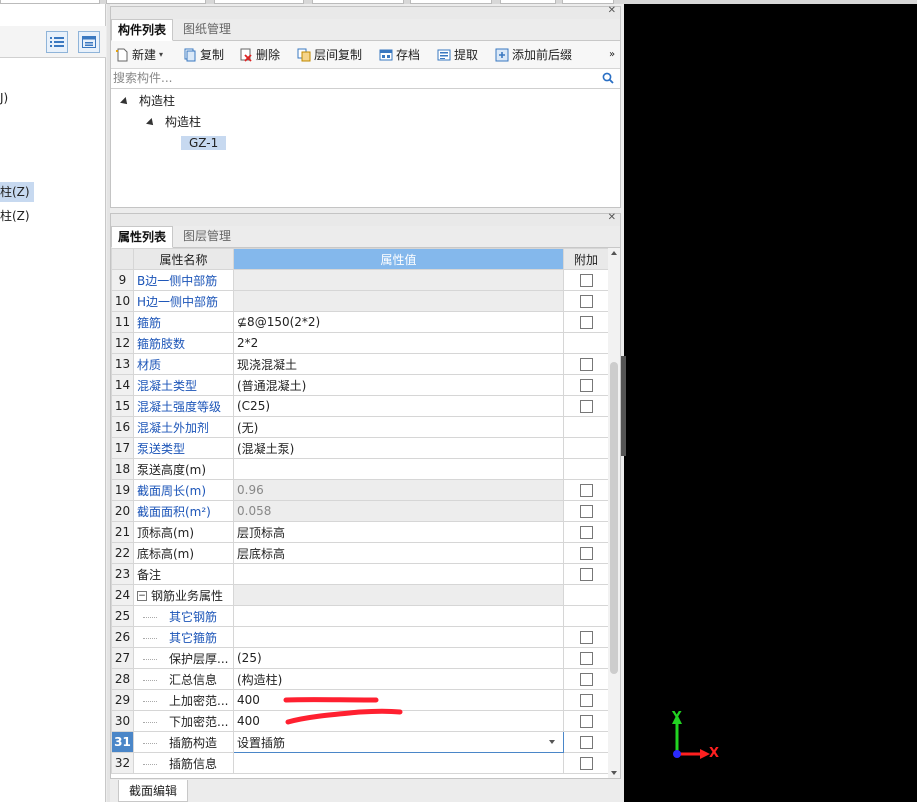  What do you see at coordinates (125, 101) in the screenshot?
I see `tree-expand-icon` at bounding box center [125, 101].